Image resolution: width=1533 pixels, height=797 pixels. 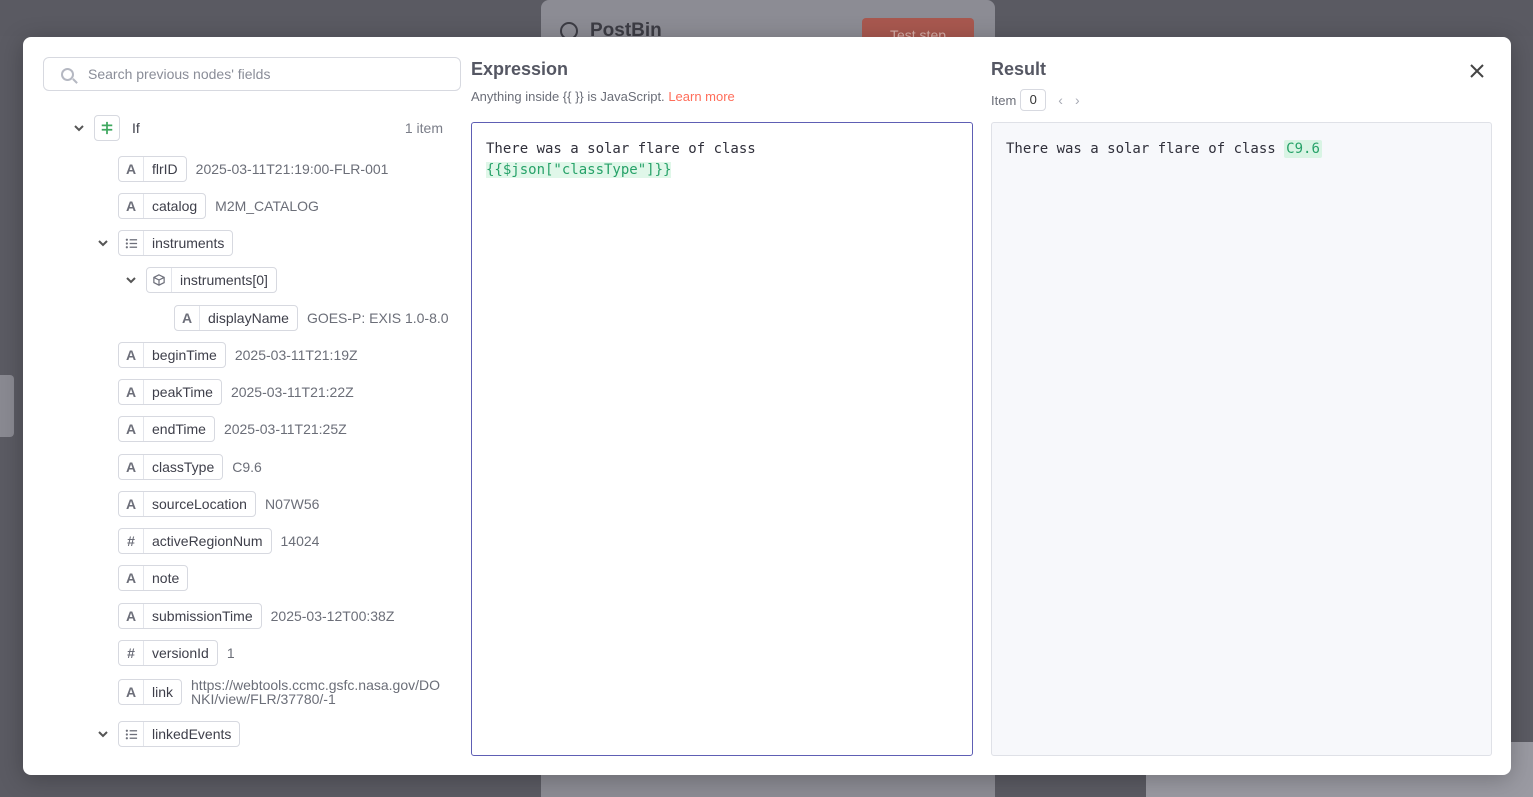 I want to click on expression-title: Expression, so click(x=520, y=69).